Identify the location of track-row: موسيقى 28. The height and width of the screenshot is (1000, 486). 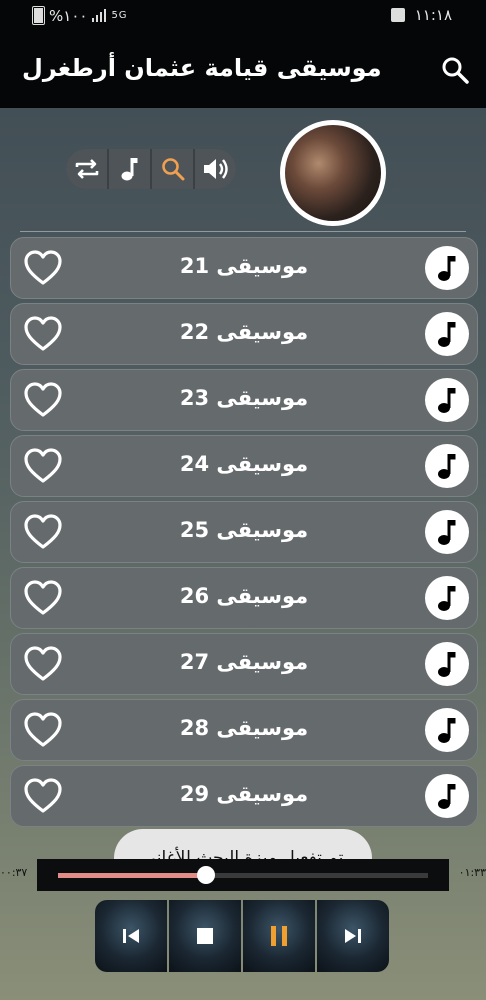
(244, 730).